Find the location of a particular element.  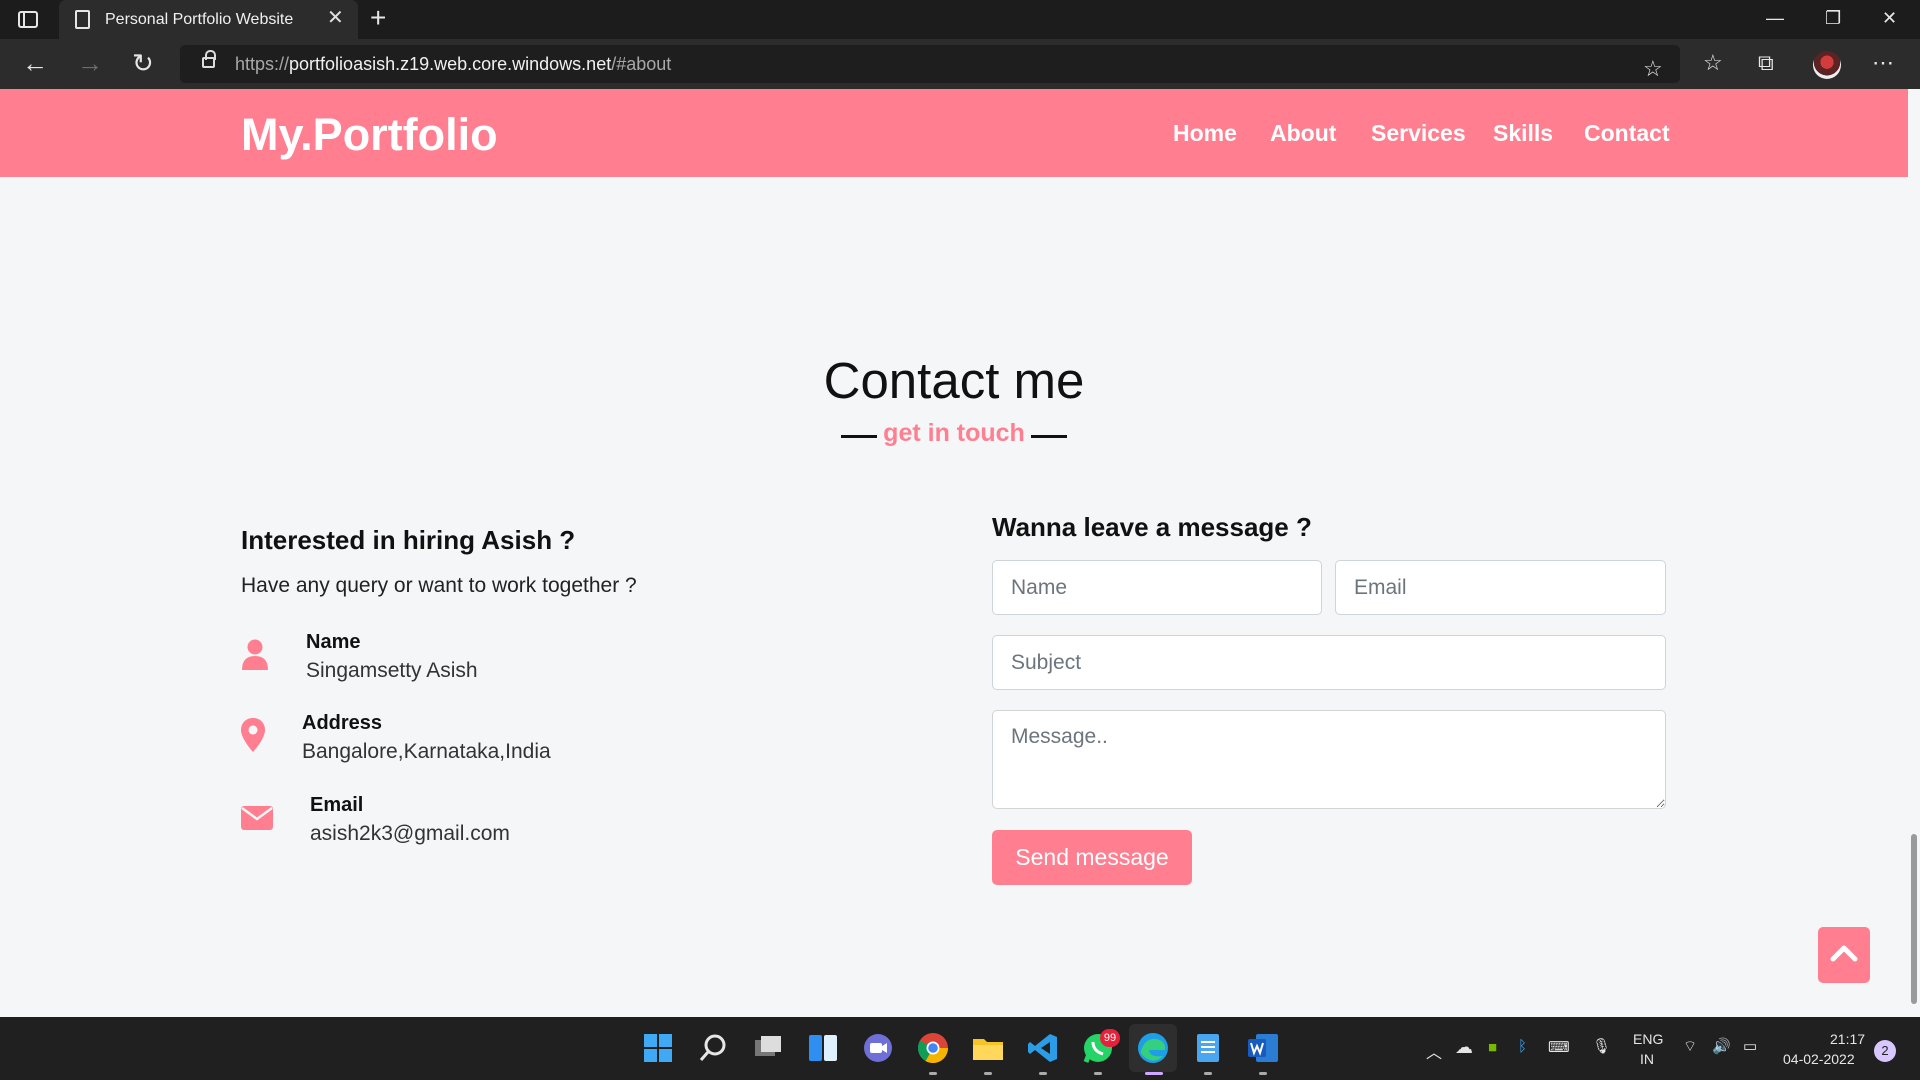

scrollbar-thumb is located at coordinates (1914, 919).